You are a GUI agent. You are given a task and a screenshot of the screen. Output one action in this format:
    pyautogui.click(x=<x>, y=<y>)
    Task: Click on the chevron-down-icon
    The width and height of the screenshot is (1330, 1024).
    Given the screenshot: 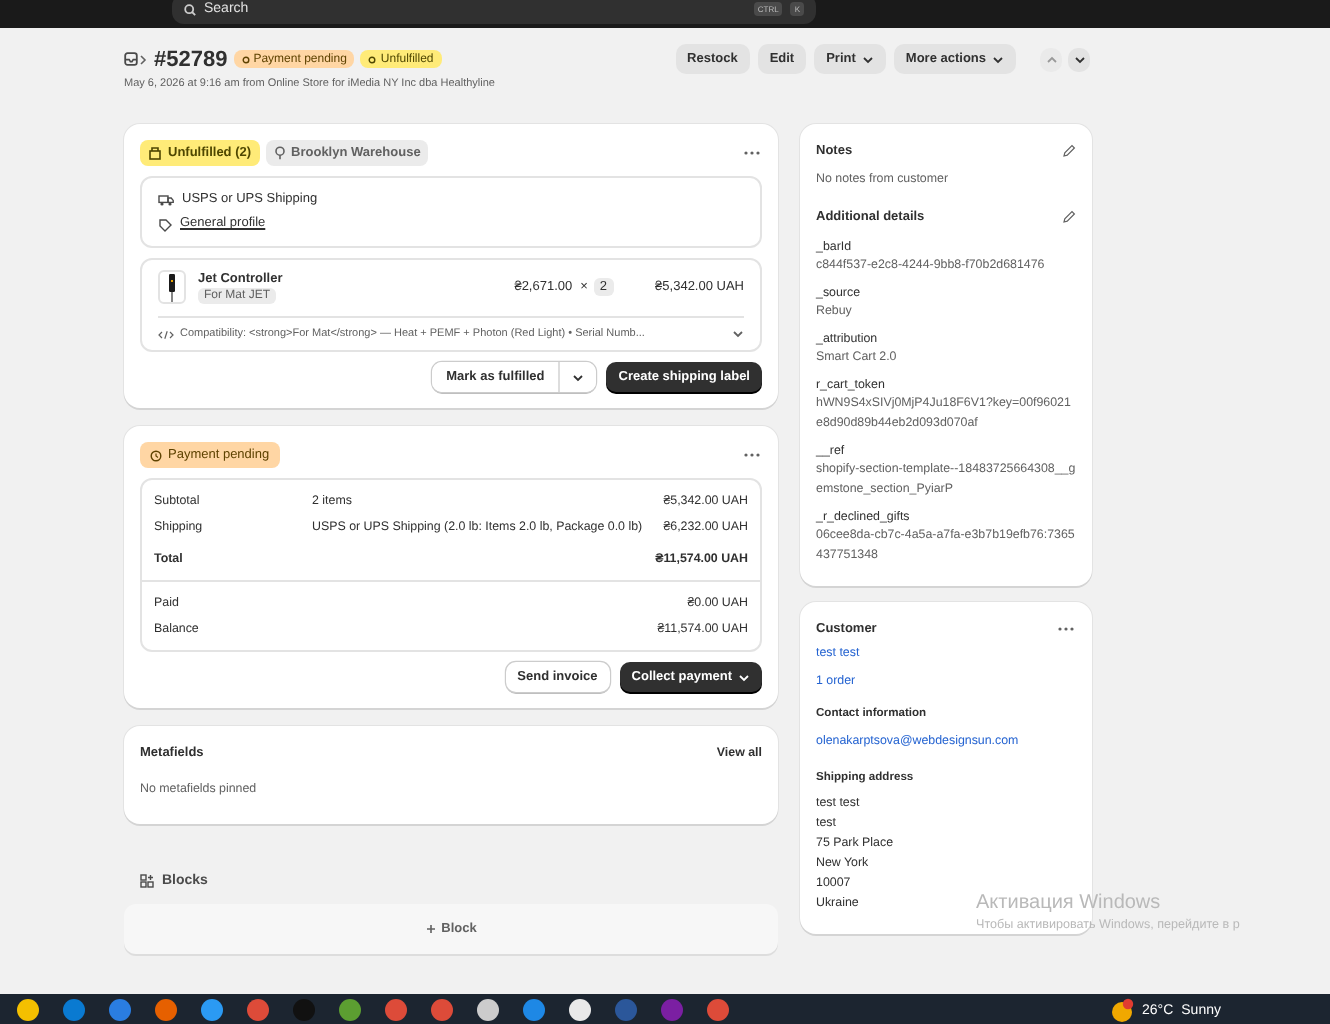 What is the action you would take?
    pyautogui.click(x=1079, y=59)
    